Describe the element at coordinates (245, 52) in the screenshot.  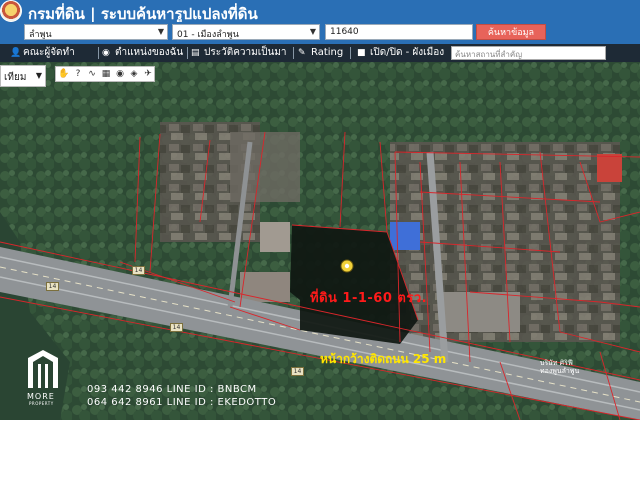
I see `toolbar-label: ประวัติความเป็นมา` at that location.